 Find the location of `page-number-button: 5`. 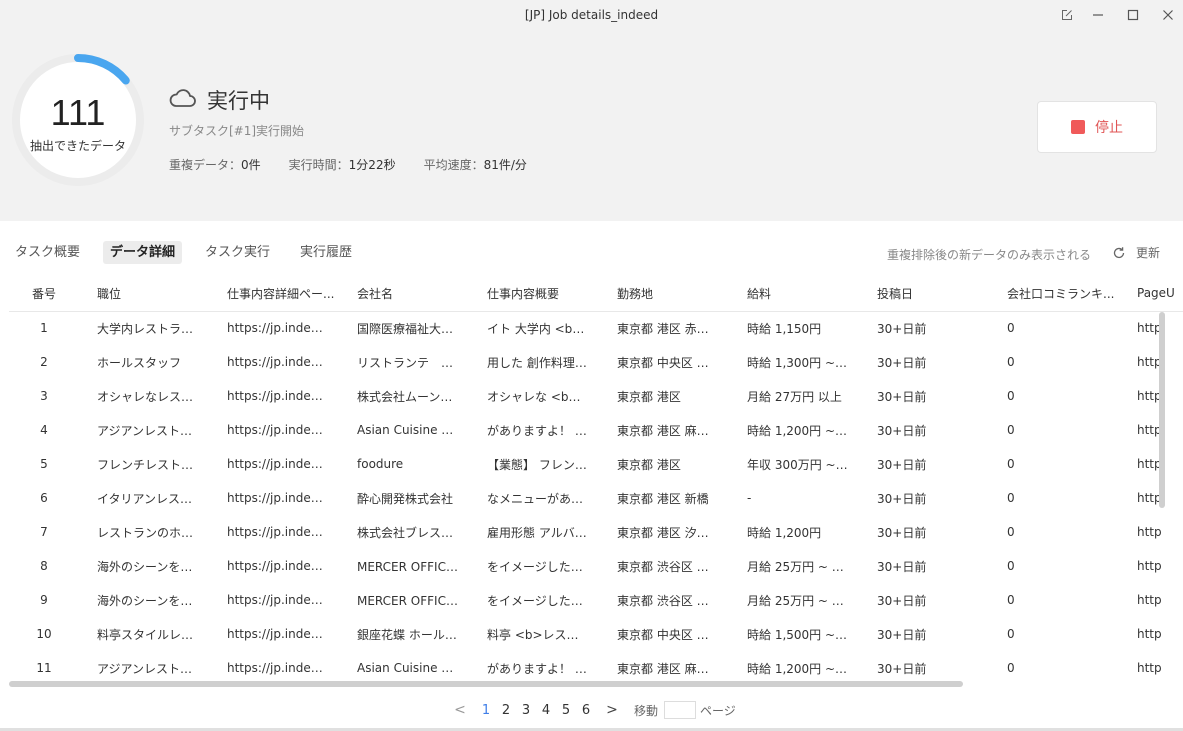

page-number-button: 5 is located at coordinates (566, 710).